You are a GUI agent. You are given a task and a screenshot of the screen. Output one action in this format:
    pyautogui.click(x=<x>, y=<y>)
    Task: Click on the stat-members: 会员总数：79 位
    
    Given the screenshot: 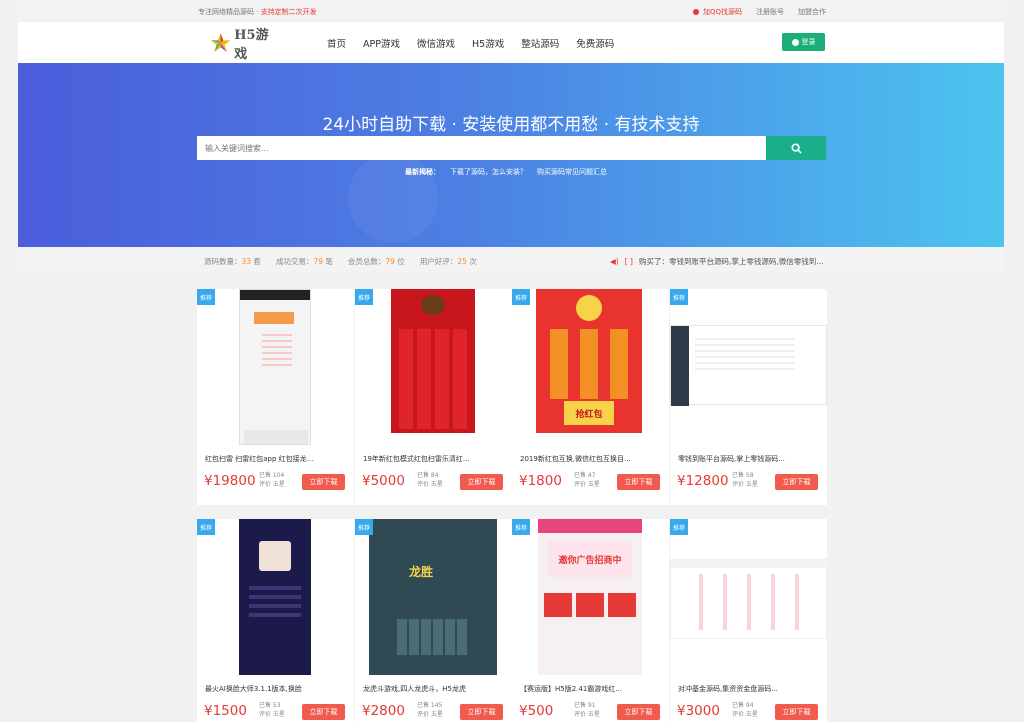 What is the action you would take?
    pyautogui.click(x=376, y=261)
    